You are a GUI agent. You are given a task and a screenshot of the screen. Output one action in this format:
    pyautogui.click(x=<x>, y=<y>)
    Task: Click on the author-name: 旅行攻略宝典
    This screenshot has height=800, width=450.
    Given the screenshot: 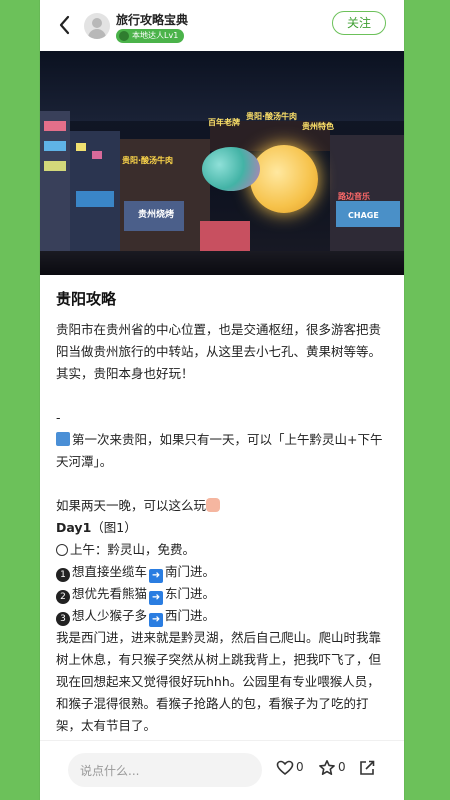 What is the action you would take?
    pyautogui.click(x=152, y=19)
    